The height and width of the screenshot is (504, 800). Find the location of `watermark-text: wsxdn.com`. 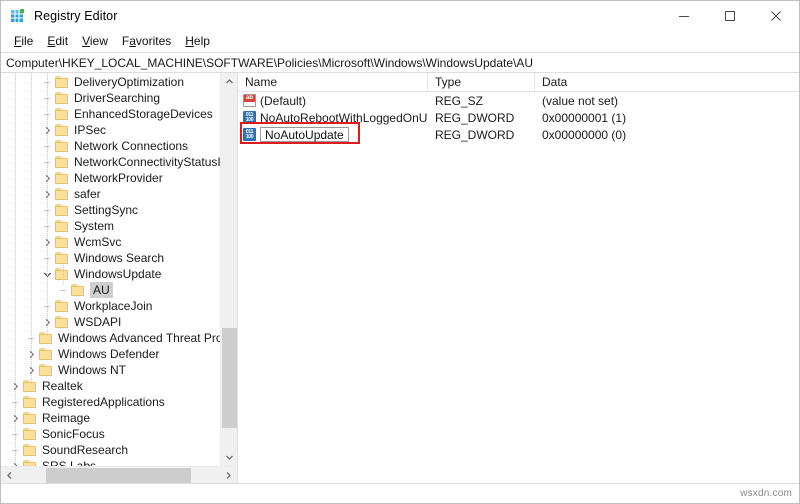

watermark-text: wsxdn.com is located at coordinates (766, 493).